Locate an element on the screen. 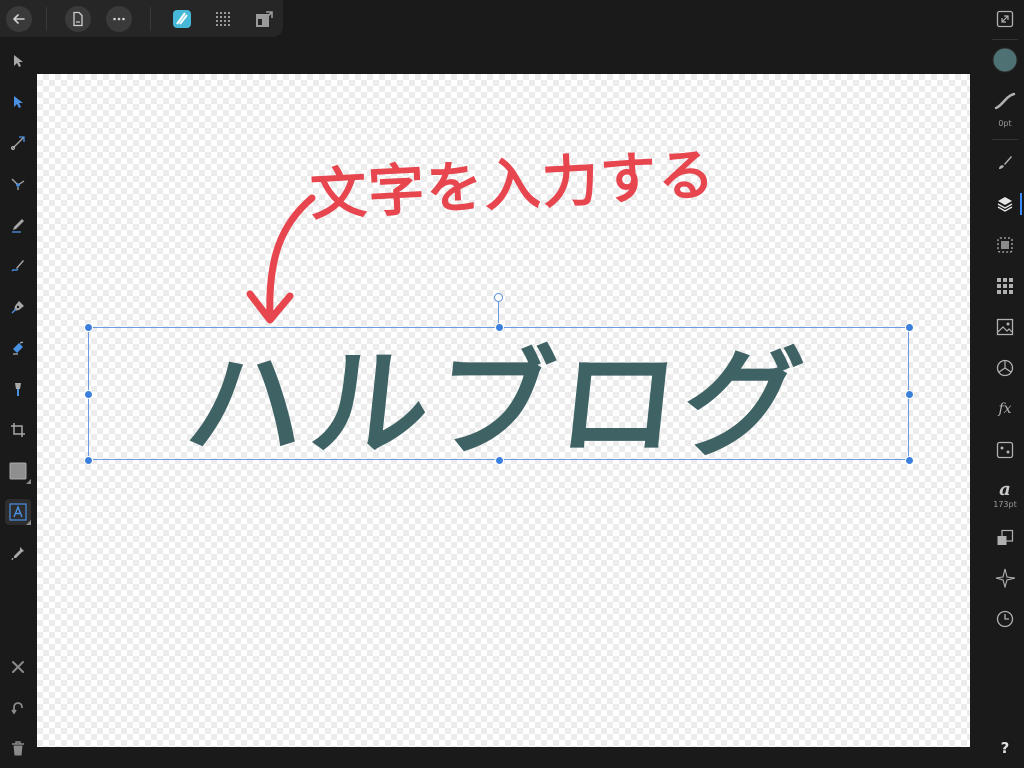 Image resolution: width=1024 pixels, height=768 pixels. image-icon is located at coordinates (1005, 327).